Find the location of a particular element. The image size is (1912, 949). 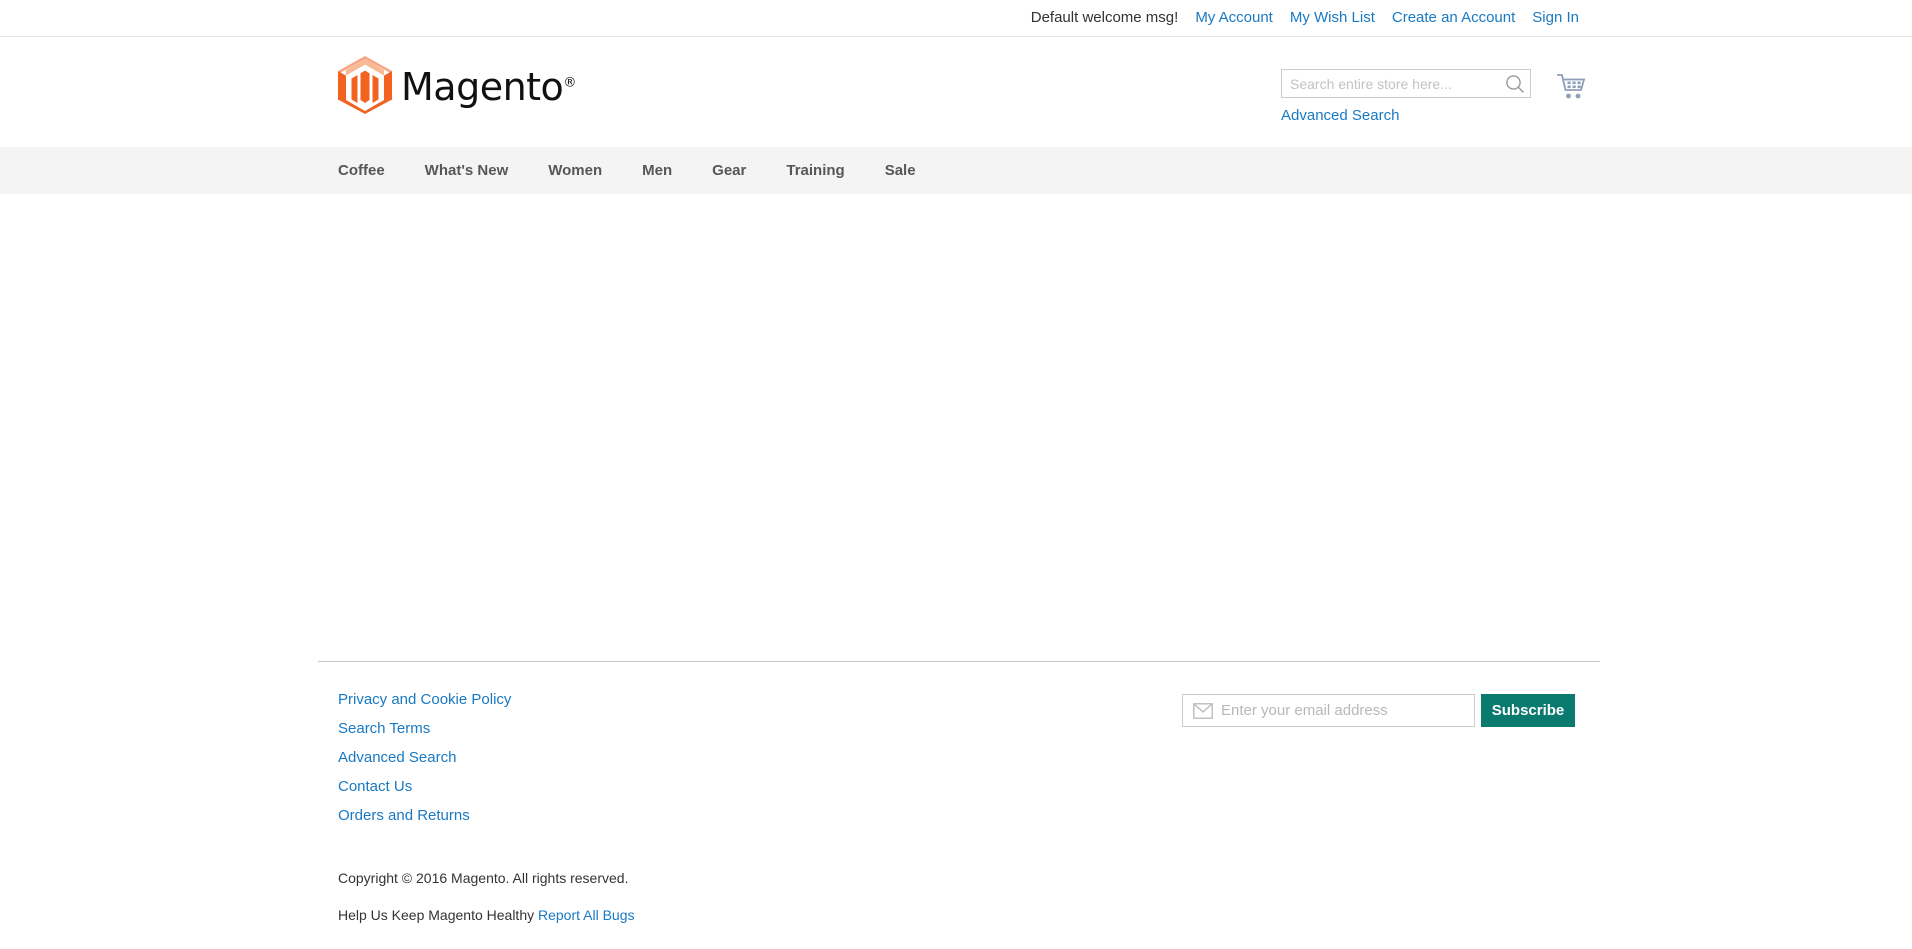

nav-item-coffee: Coffee is located at coordinates (371, 170).